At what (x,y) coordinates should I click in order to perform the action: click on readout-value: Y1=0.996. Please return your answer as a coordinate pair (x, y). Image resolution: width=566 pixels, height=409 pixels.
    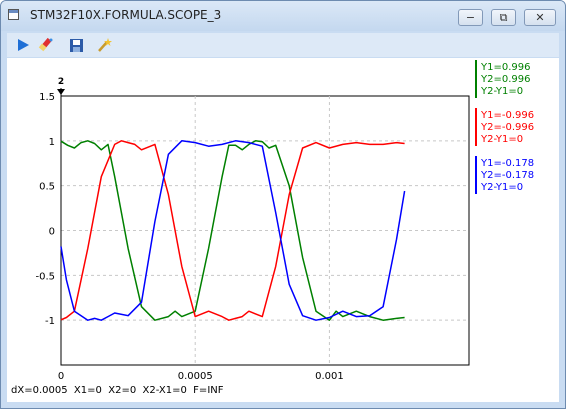
    Looking at the image, I should click on (506, 67).